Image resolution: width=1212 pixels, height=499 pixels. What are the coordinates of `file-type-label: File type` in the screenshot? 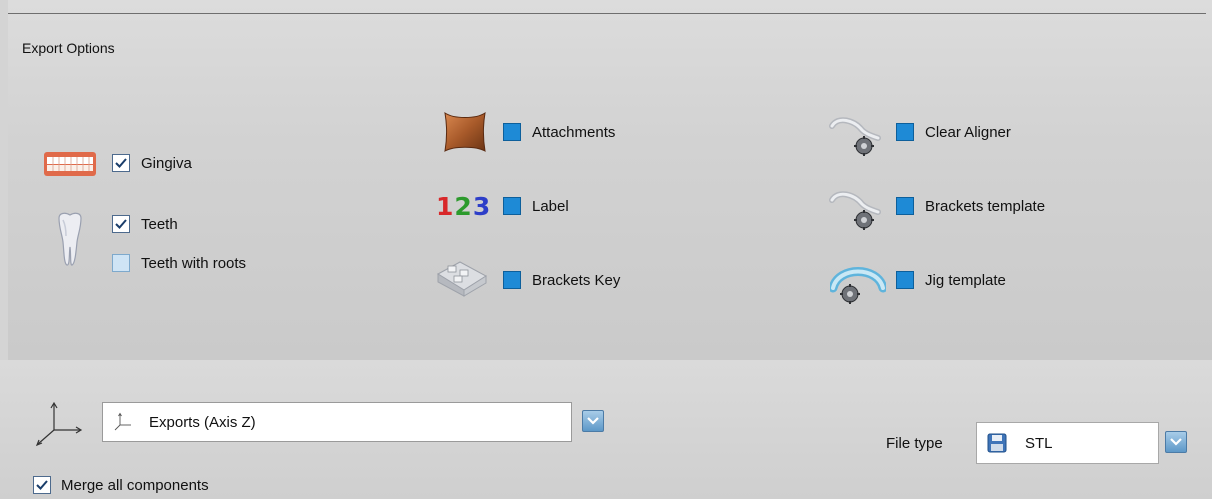 It's located at (914, 443).